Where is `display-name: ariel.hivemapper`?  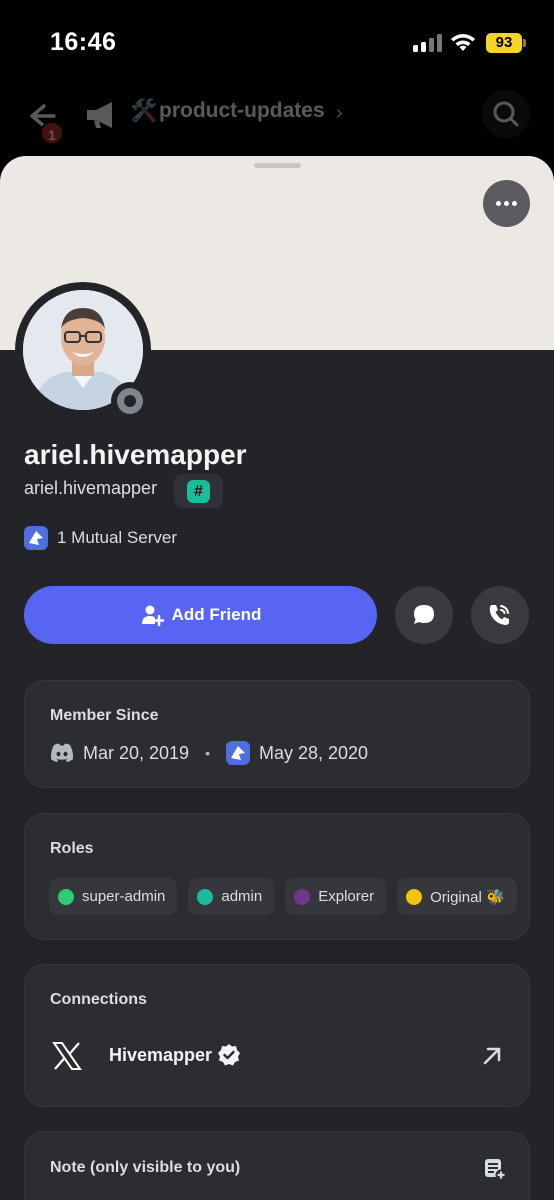 display-name: ariel.hivemapper is located at coordinates (135, 454).